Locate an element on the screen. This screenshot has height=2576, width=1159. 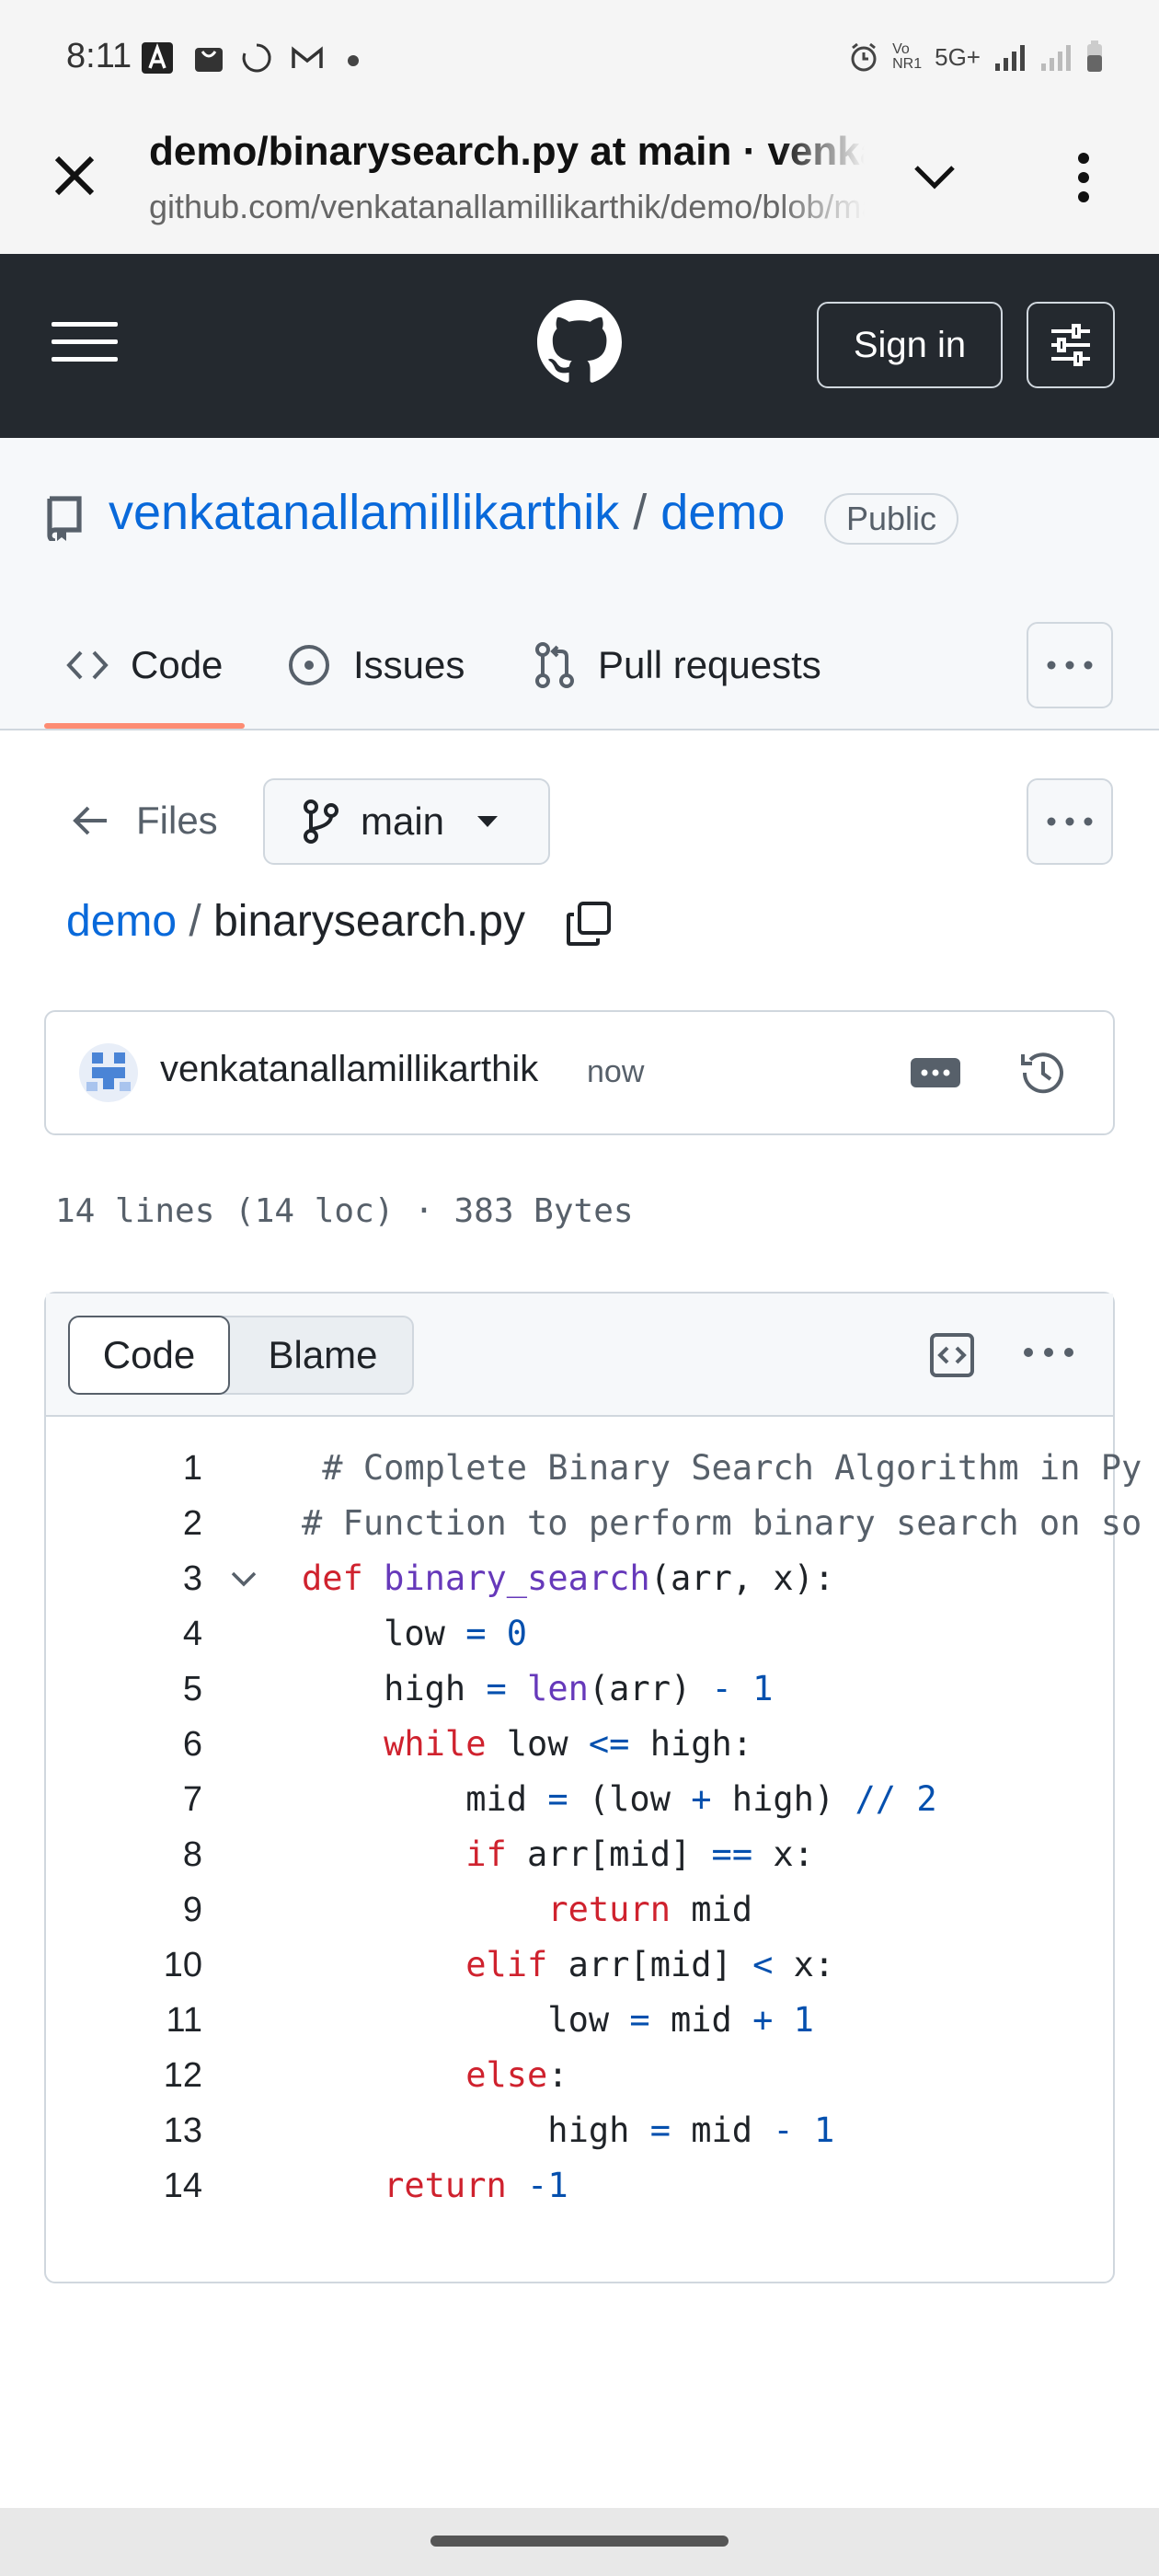
file-more-button is located at coordinates (1070, 821).